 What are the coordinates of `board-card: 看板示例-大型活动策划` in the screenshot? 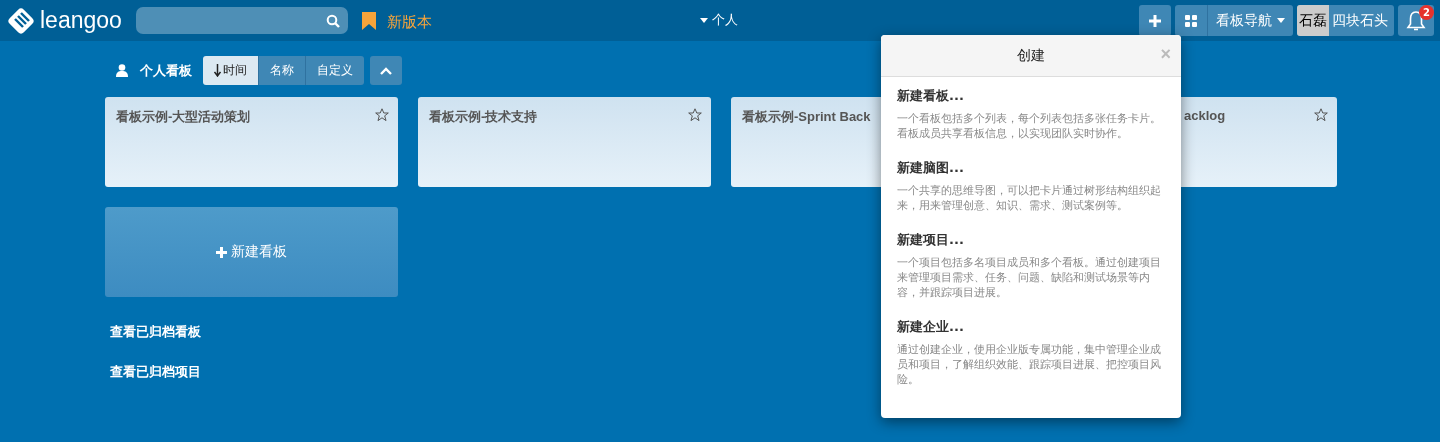 It's located at (251, 142).